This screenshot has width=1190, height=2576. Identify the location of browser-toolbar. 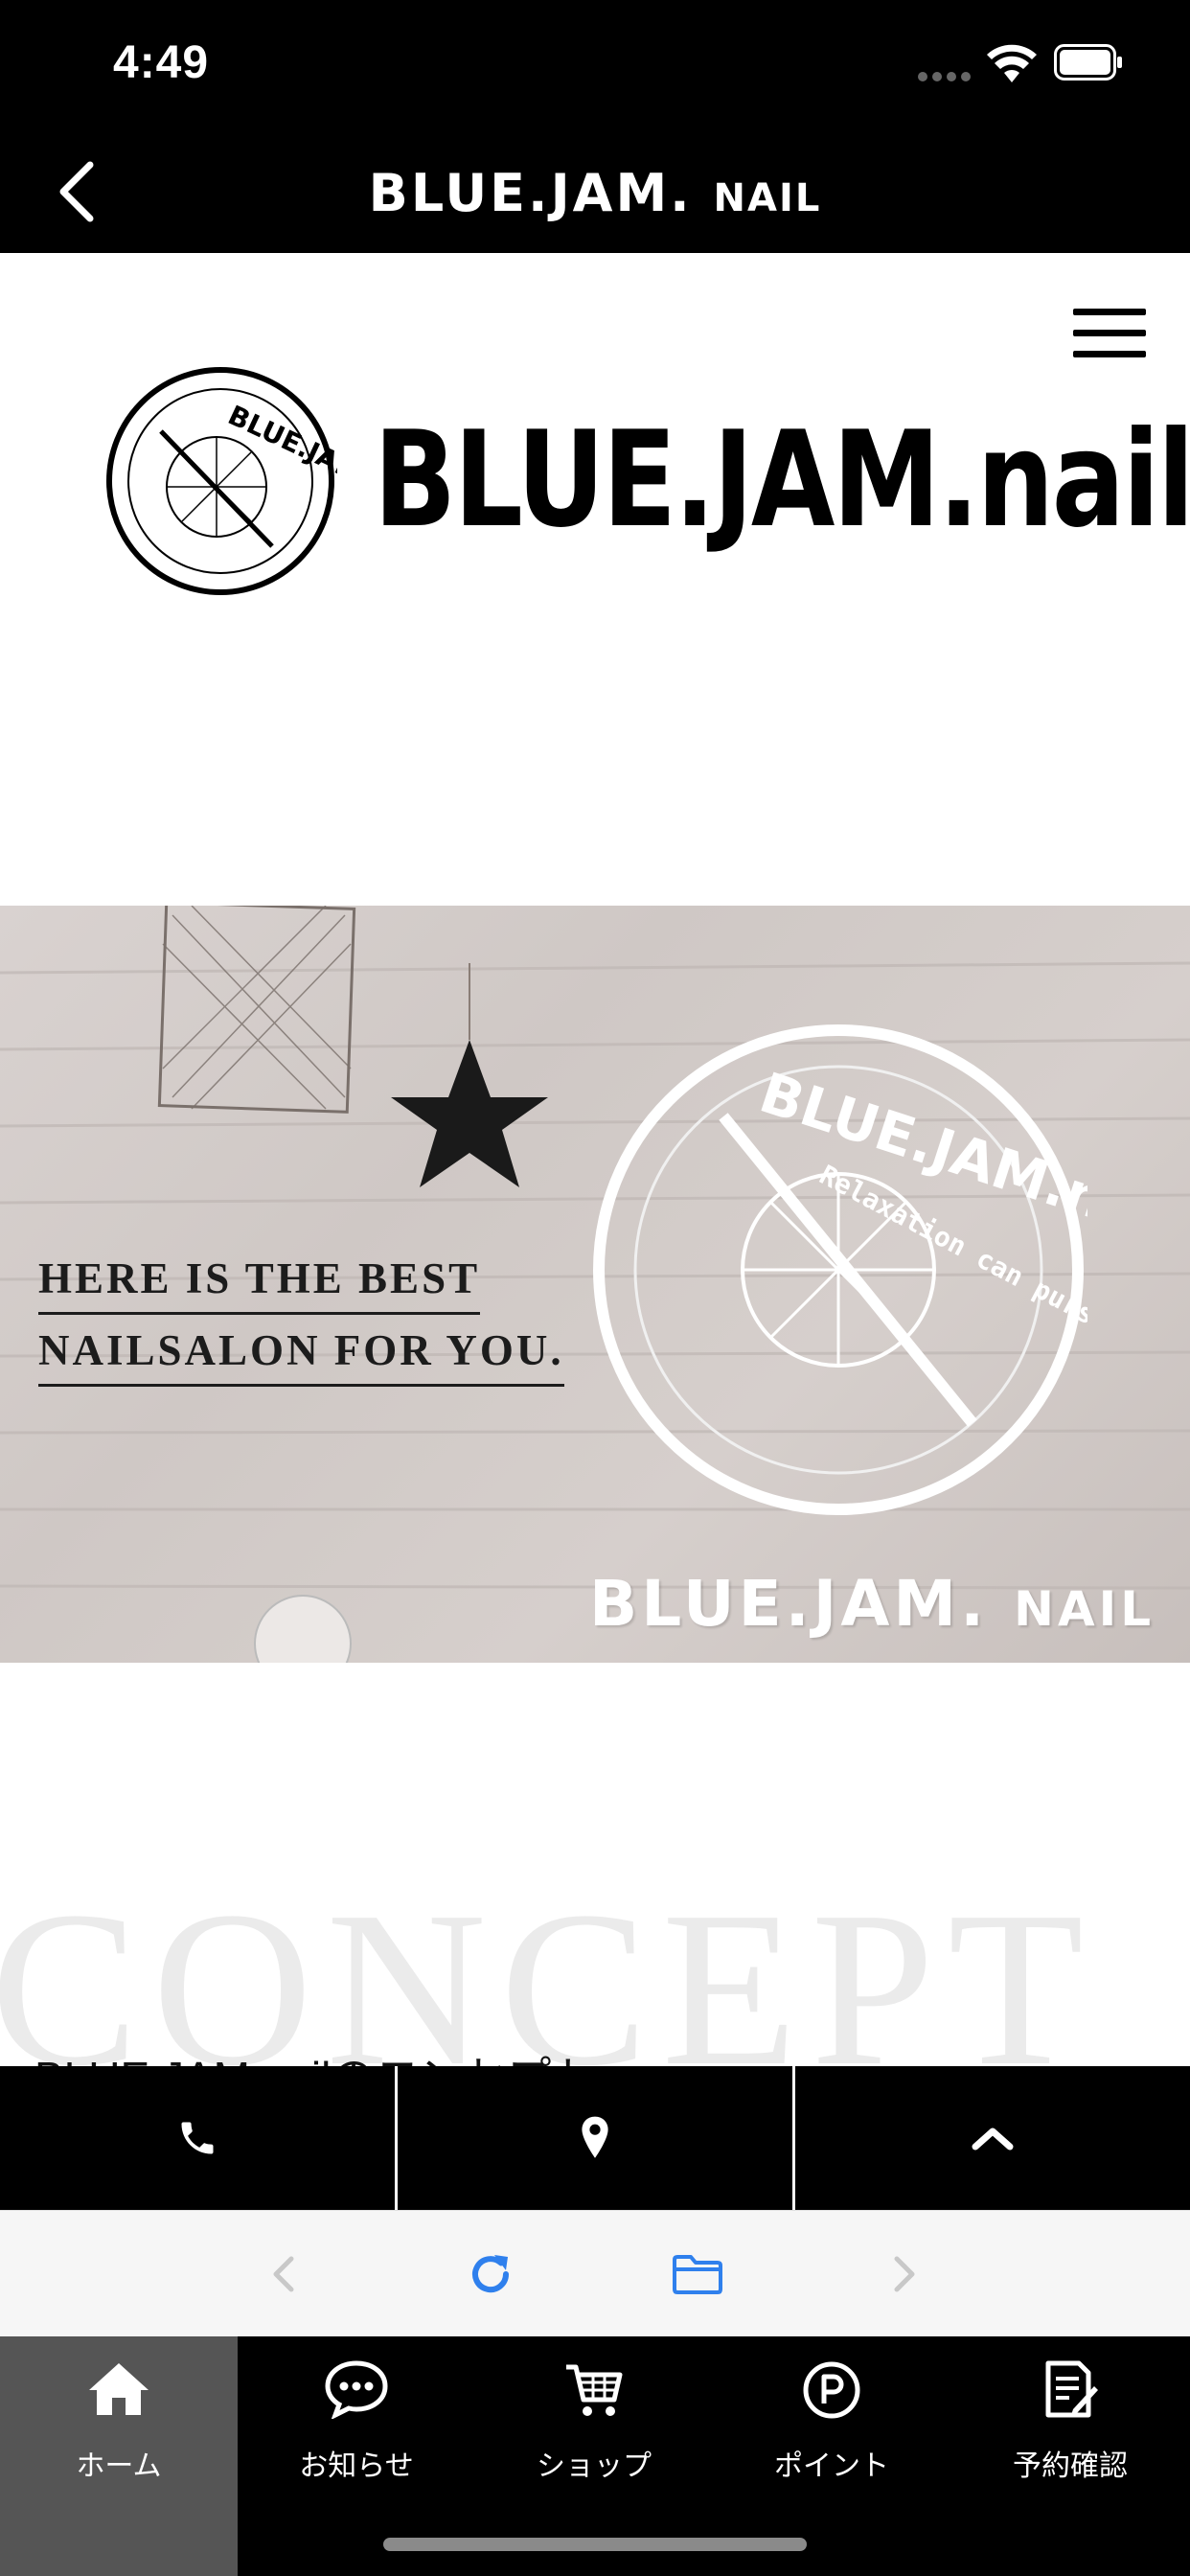
(595, 2273).